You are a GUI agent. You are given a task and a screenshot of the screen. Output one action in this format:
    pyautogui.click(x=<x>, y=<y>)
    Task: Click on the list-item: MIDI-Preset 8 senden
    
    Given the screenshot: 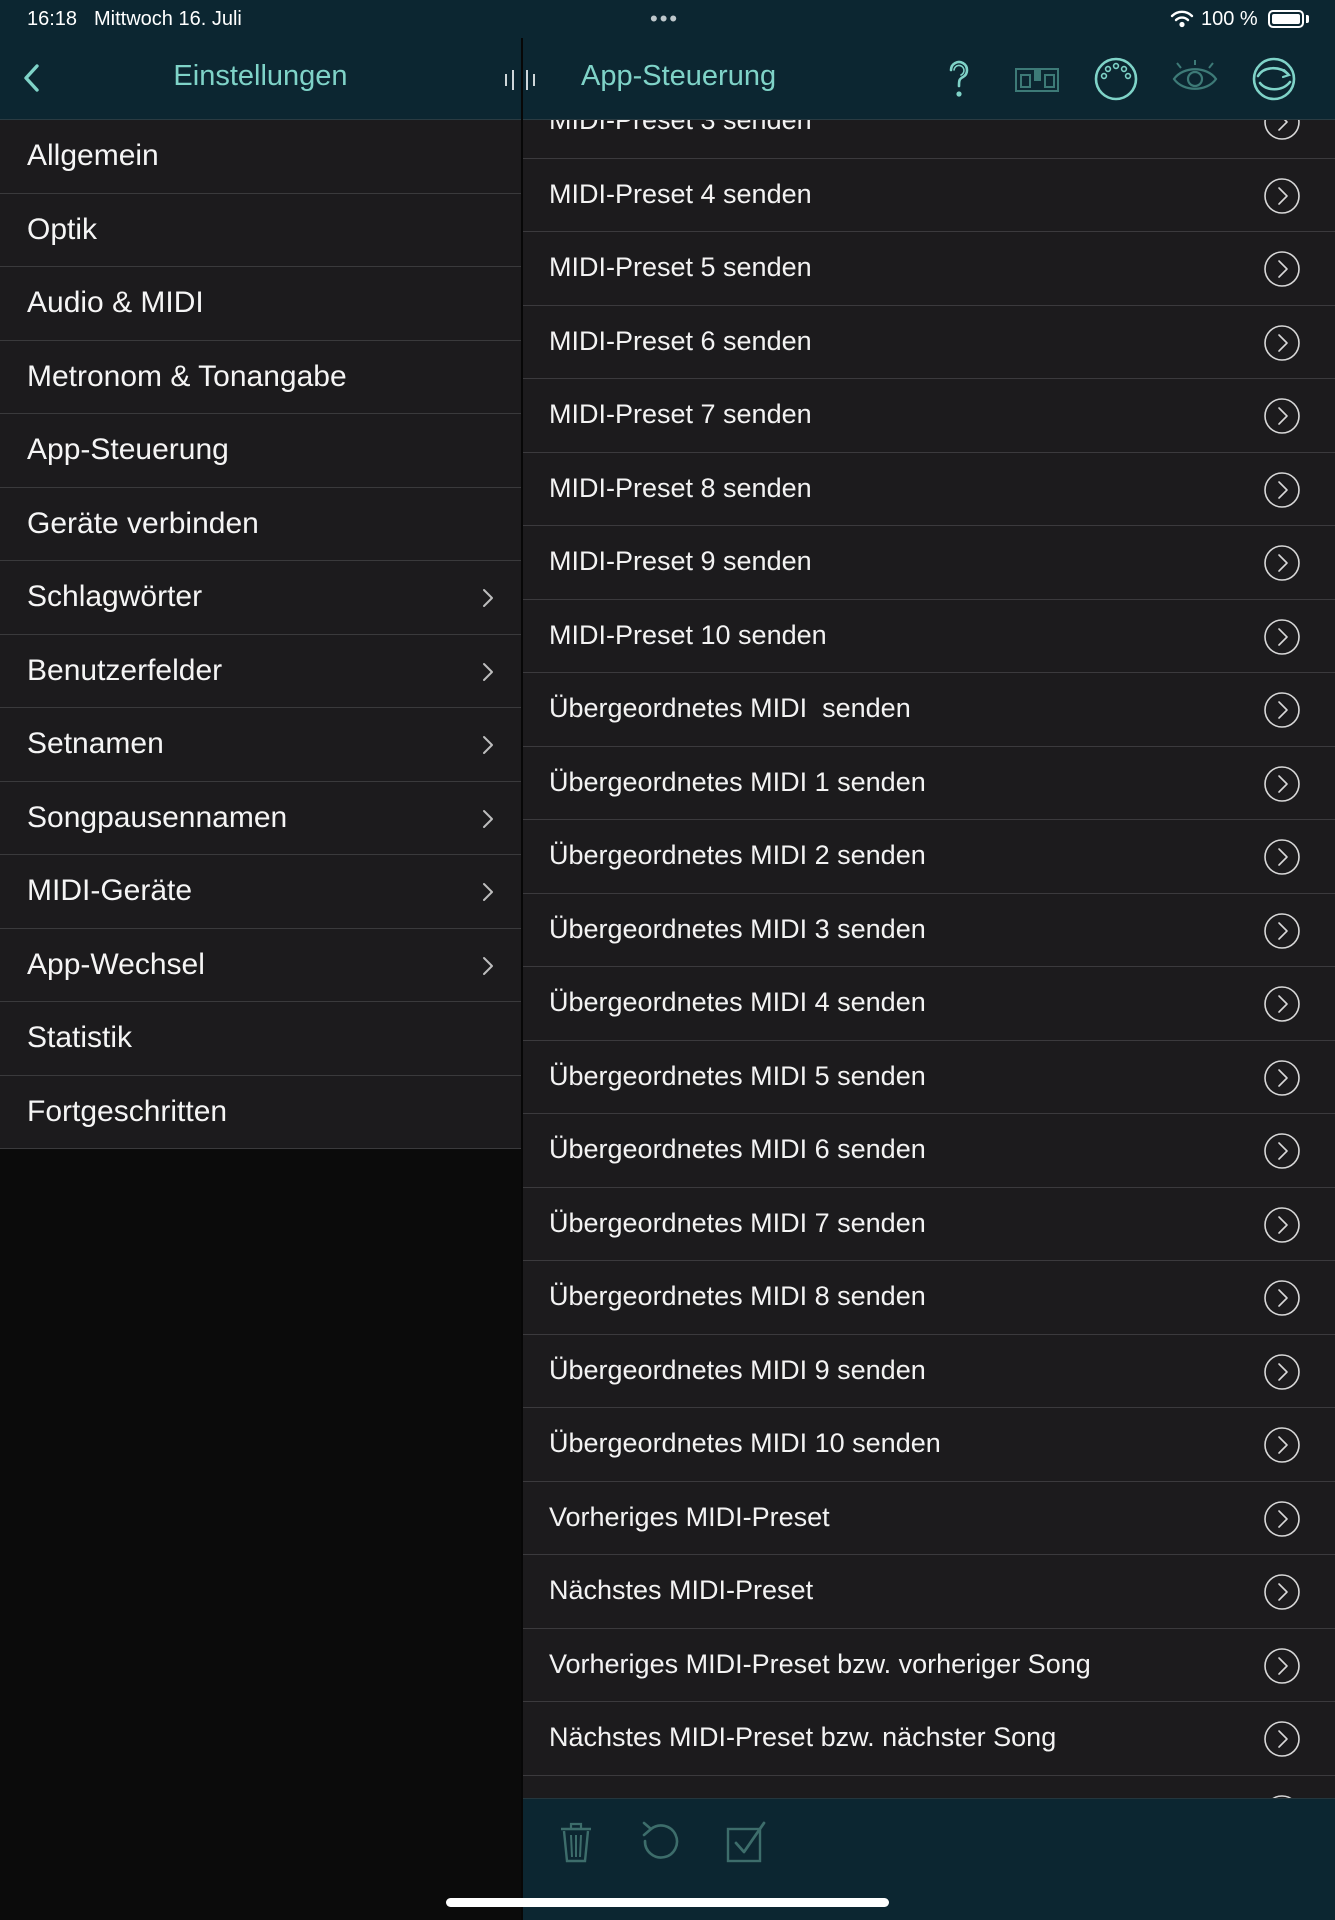 What is the action you would take?
    pyautogui.click(x=929, y=489)
    